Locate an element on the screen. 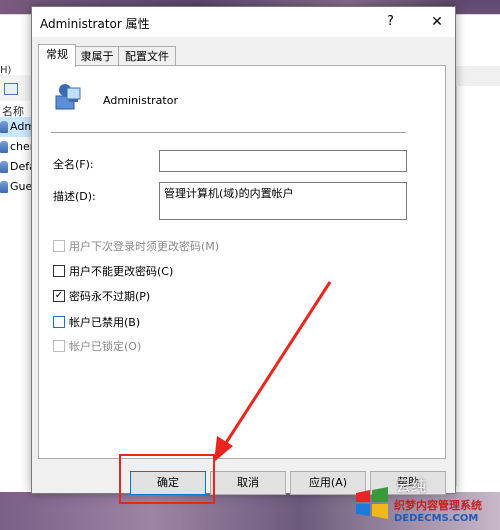  tab-profile: 配置文件 is located at coordinates (147, 56).